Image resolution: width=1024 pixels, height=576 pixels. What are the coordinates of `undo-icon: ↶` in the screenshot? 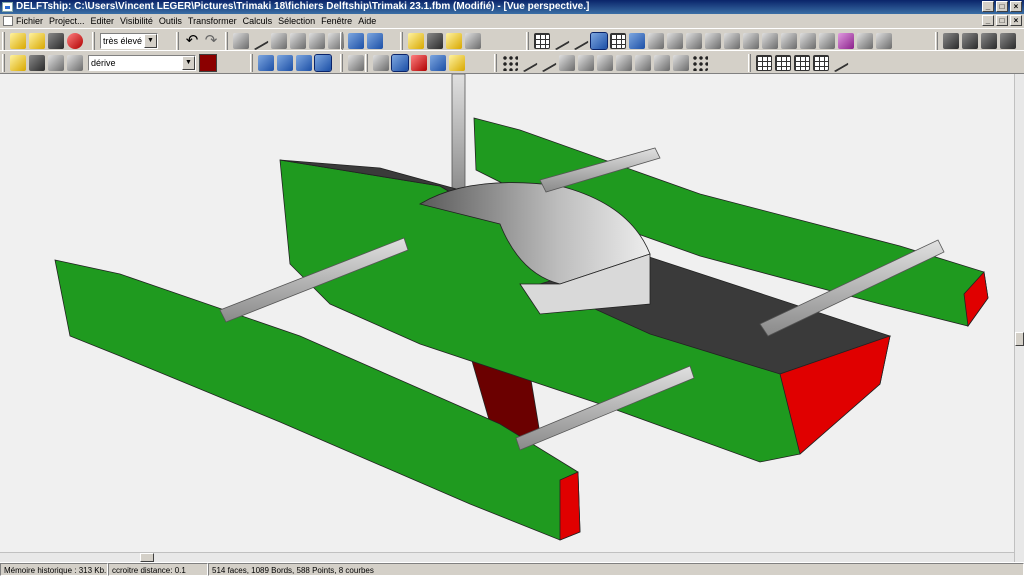 It's located at (192, 41).